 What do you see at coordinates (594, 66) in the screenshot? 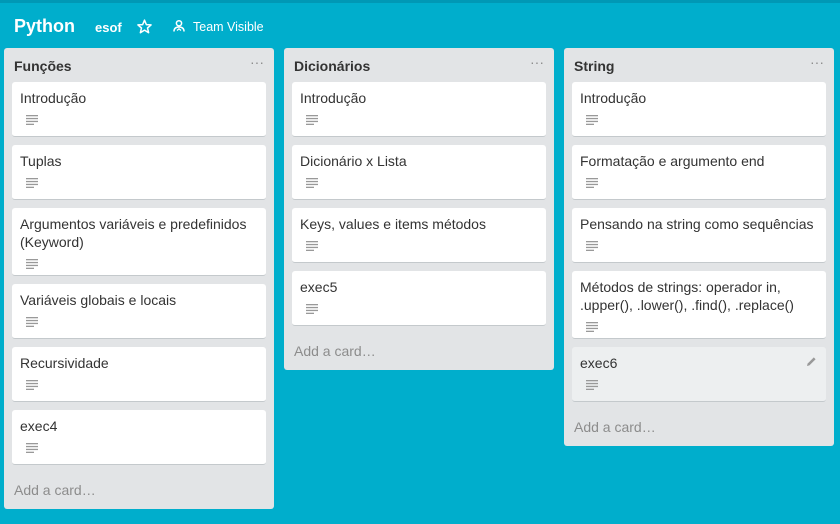
I see `list-title: String` at bounding box center [594, 66].